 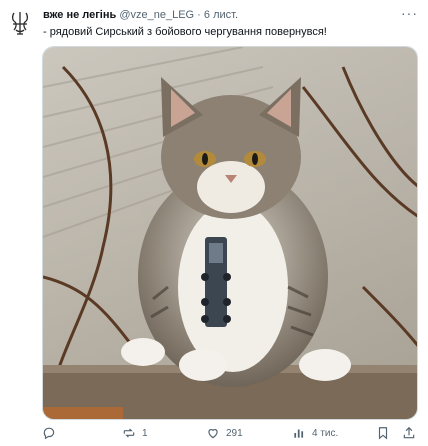 I want to click on views-icon, so click(x=299, y=433).